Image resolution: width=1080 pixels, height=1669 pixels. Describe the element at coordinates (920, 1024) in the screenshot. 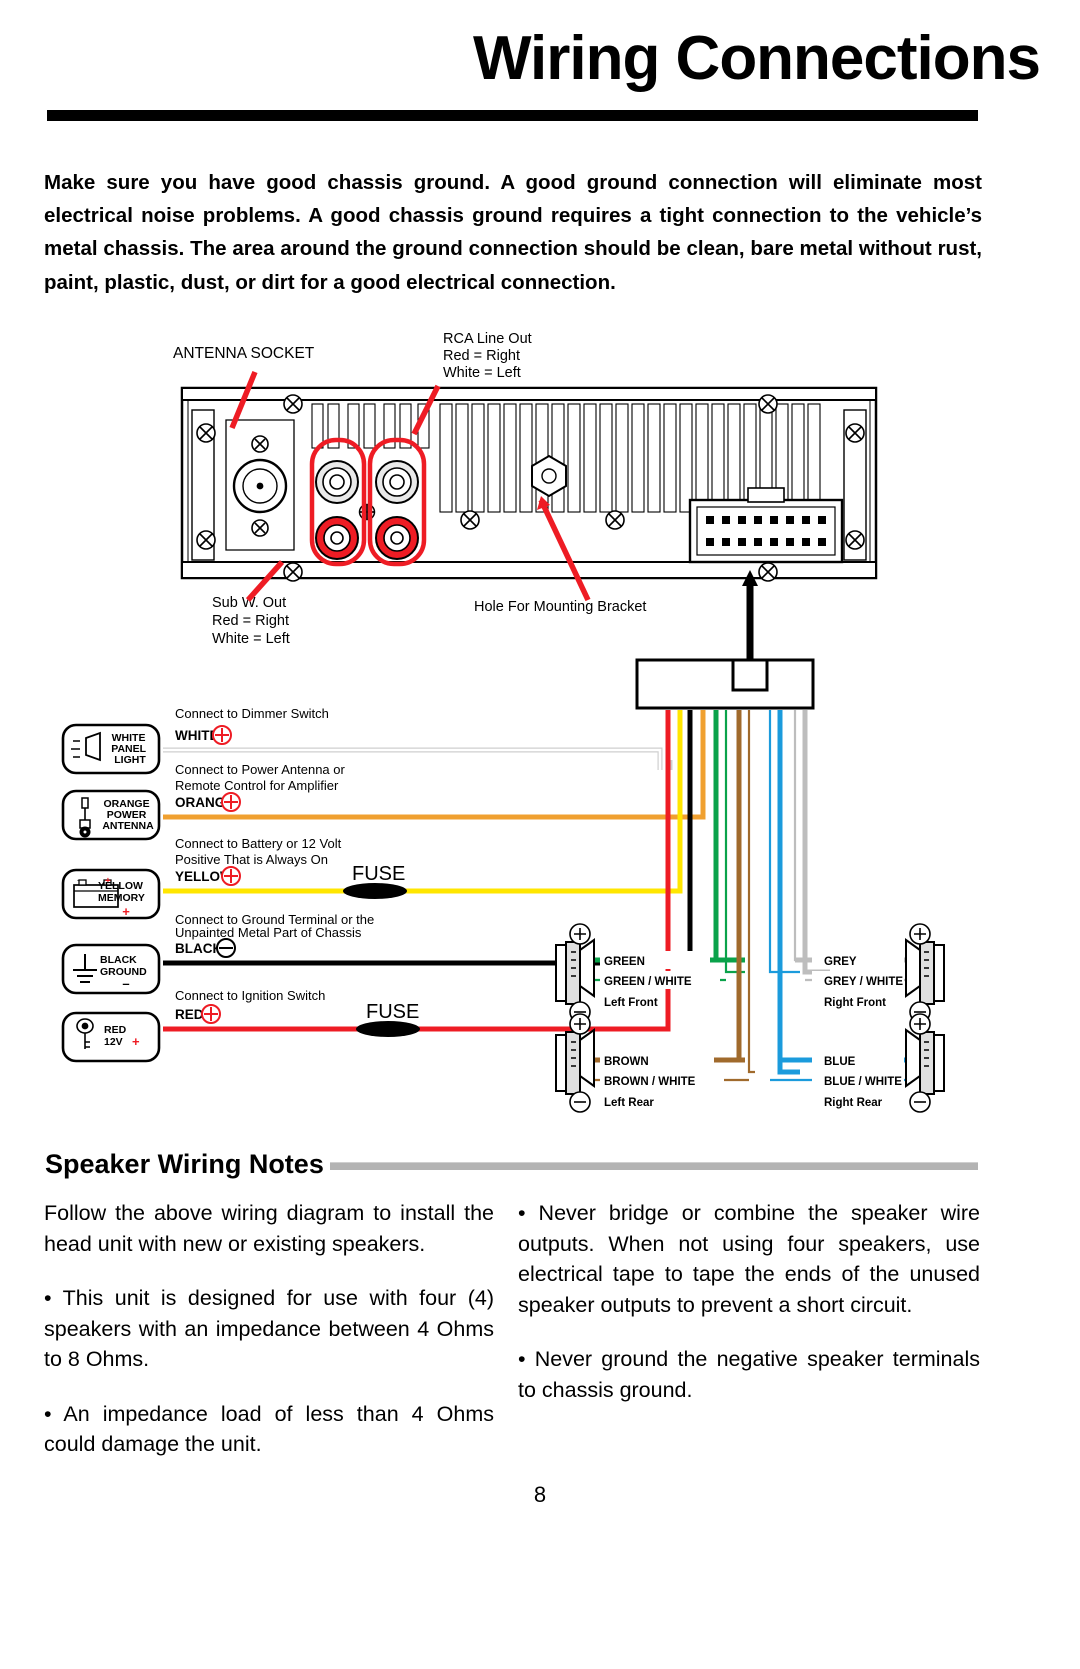

I see `terminal-positive-right-rear` at that location.